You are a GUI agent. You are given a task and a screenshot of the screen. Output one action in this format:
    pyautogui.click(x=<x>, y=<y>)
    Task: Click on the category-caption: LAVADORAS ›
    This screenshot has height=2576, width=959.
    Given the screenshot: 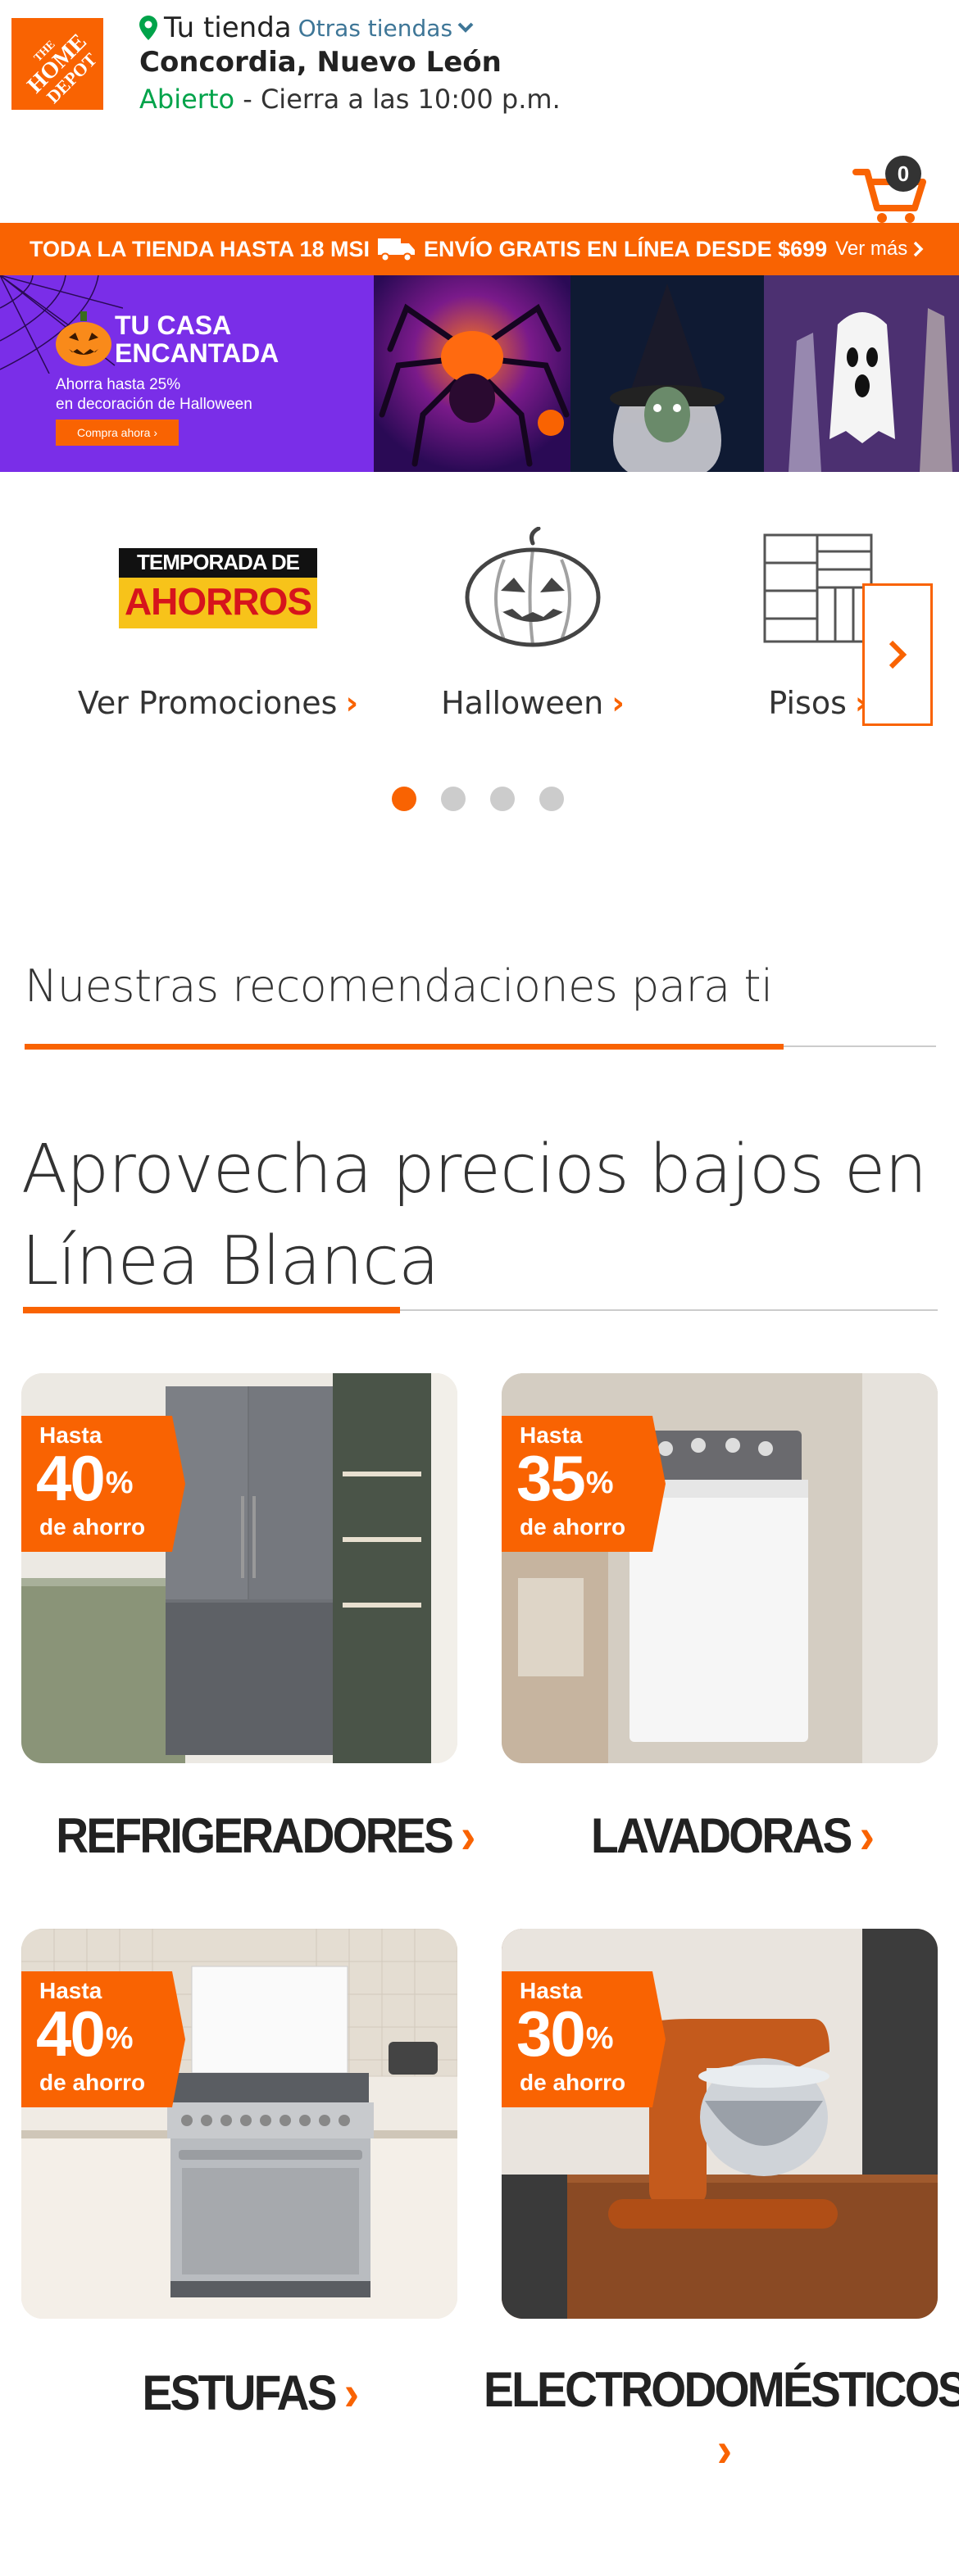 What is the action you would take?
    pyautogui.click(x=733, y=1835)
    